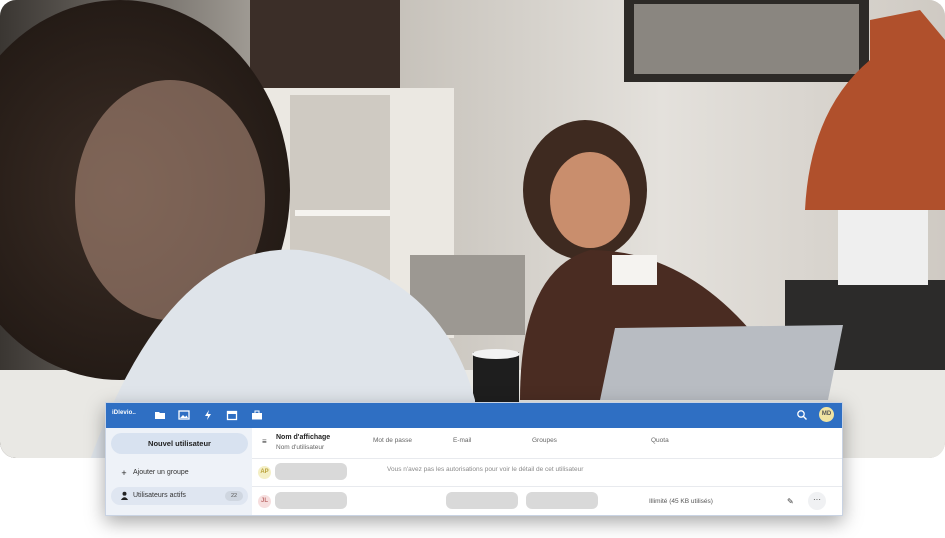 Image resolution: width=945 pixels, height=538 pixels. I want to click on sidebar-item-active-users: Utilisateurs actifs 22, so click(179, 496).